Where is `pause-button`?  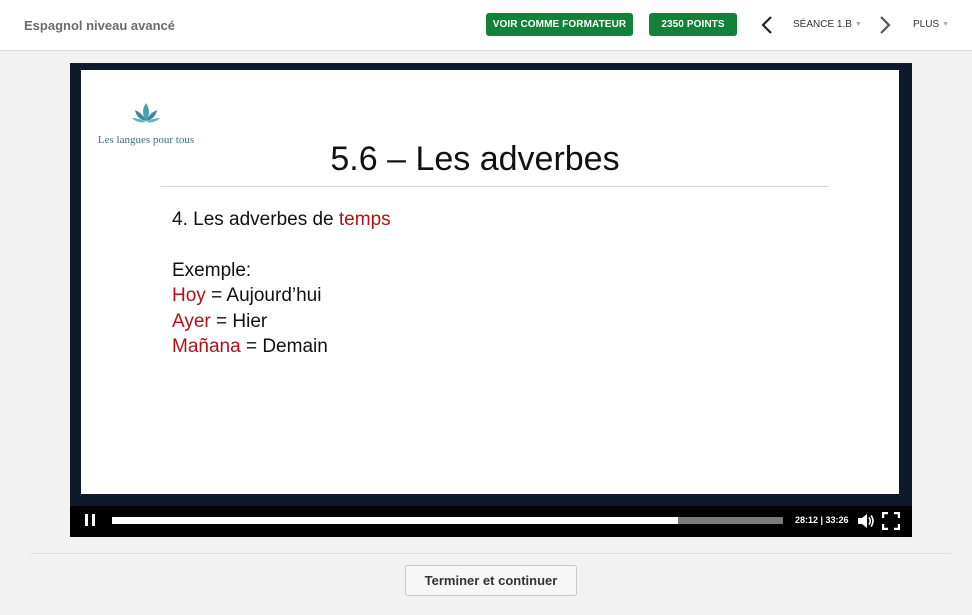 pause-button is located at coordinates (91, 521).